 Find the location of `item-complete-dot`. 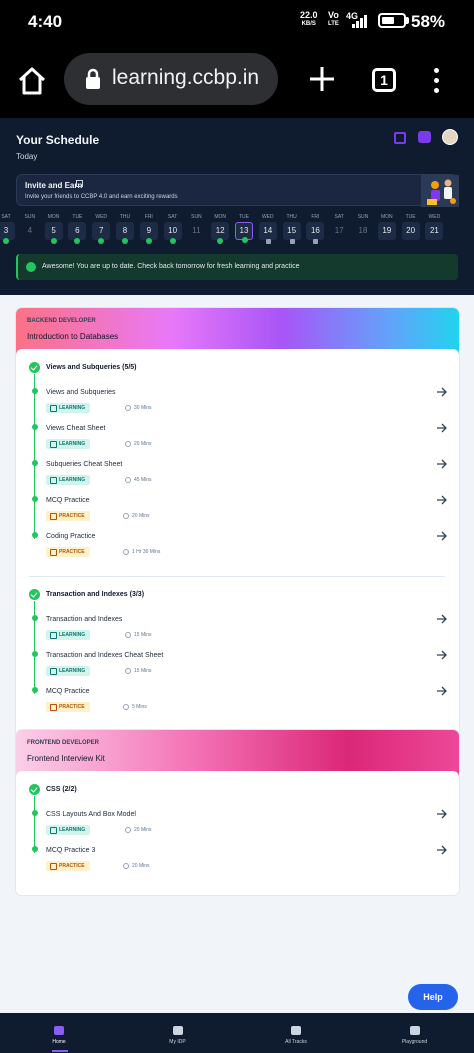

item-complete-dot is located at coordinates (35, 535).